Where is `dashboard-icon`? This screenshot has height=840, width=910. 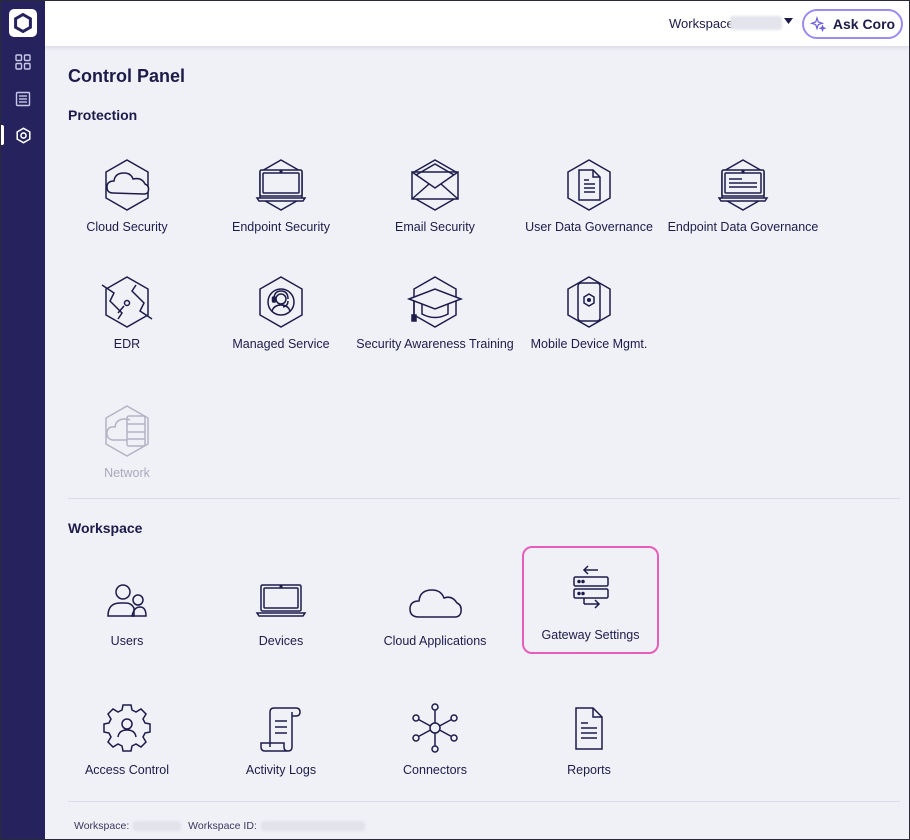
dashboard-icon is located at coordinates (23, 62).